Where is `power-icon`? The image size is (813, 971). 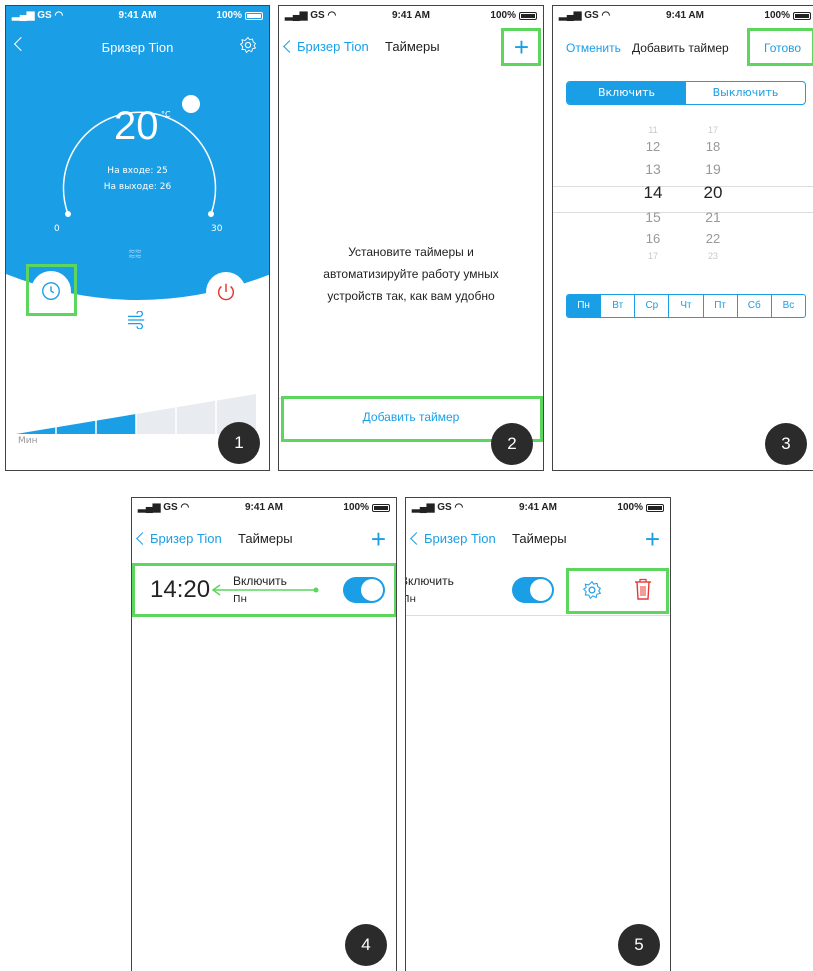 power-icon is located at coordinates (226, 292).